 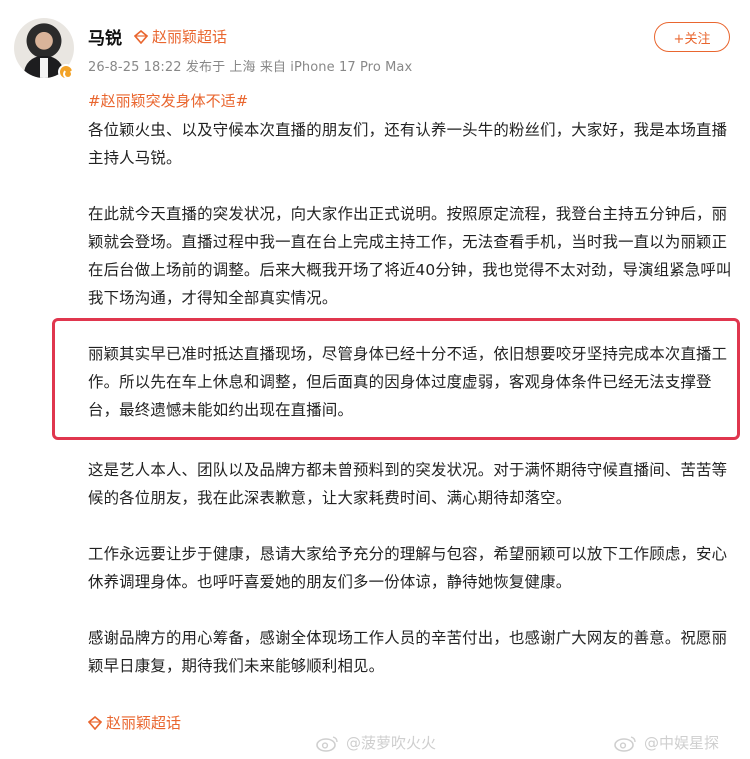 I want to click on watermark-2: @中娱星探, so click(x=666, y=742).